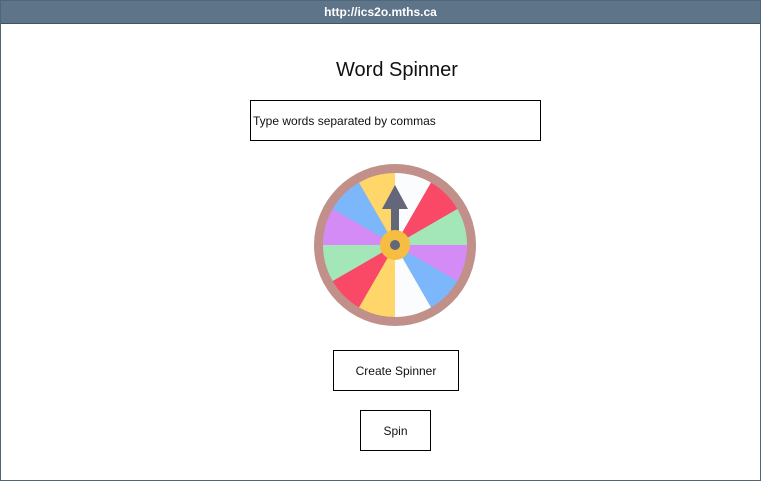  What do you see at coordinates (395, 430) in the screenshot?
I see `spin-button: Spin` at bounding box center [395, 430].